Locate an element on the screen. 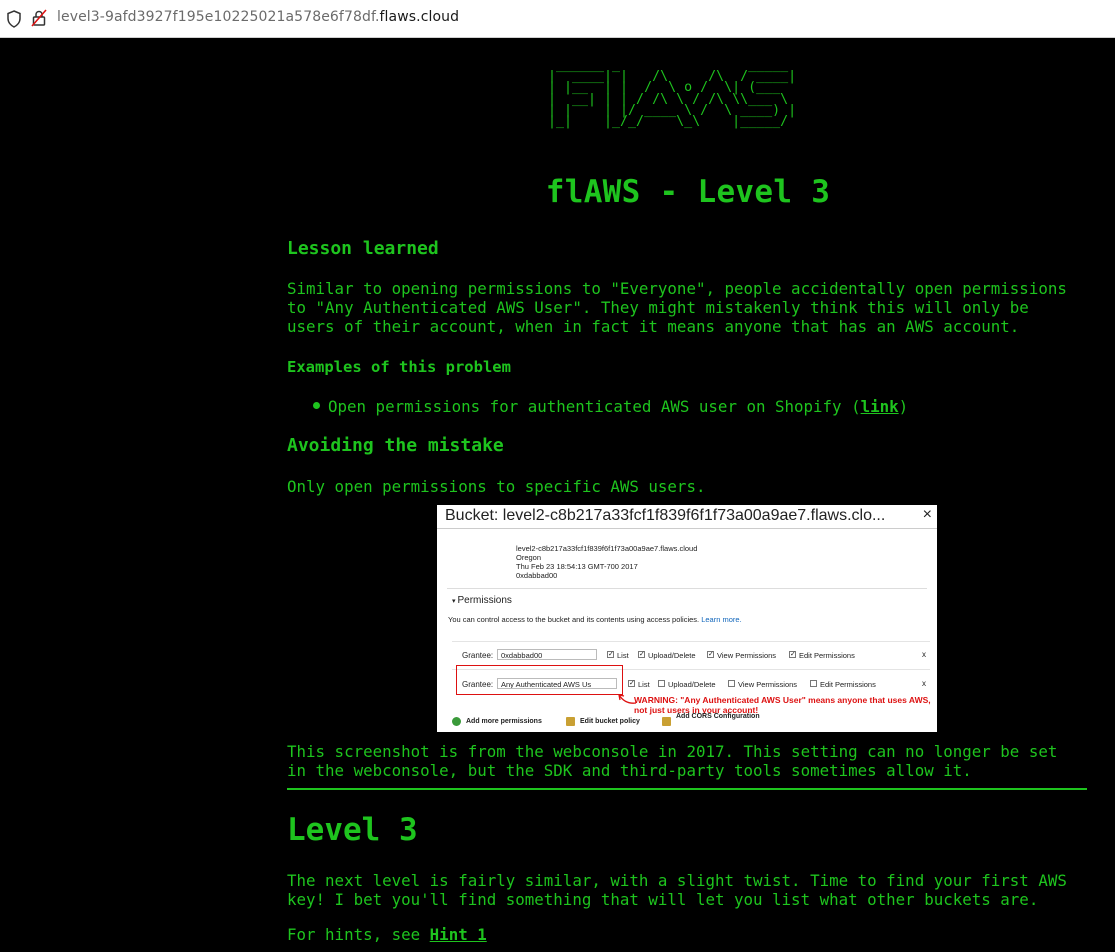 The image size is (1115, 952). avoiding-heading: Avoiding the mistake is located at coordinates (395, 445).